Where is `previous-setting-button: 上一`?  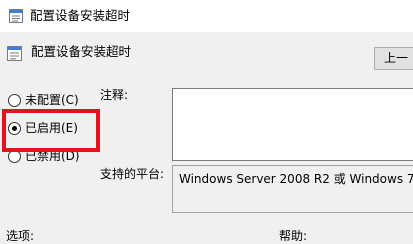 previous-setting-button: 上一 is located at coordinates (393, 58).